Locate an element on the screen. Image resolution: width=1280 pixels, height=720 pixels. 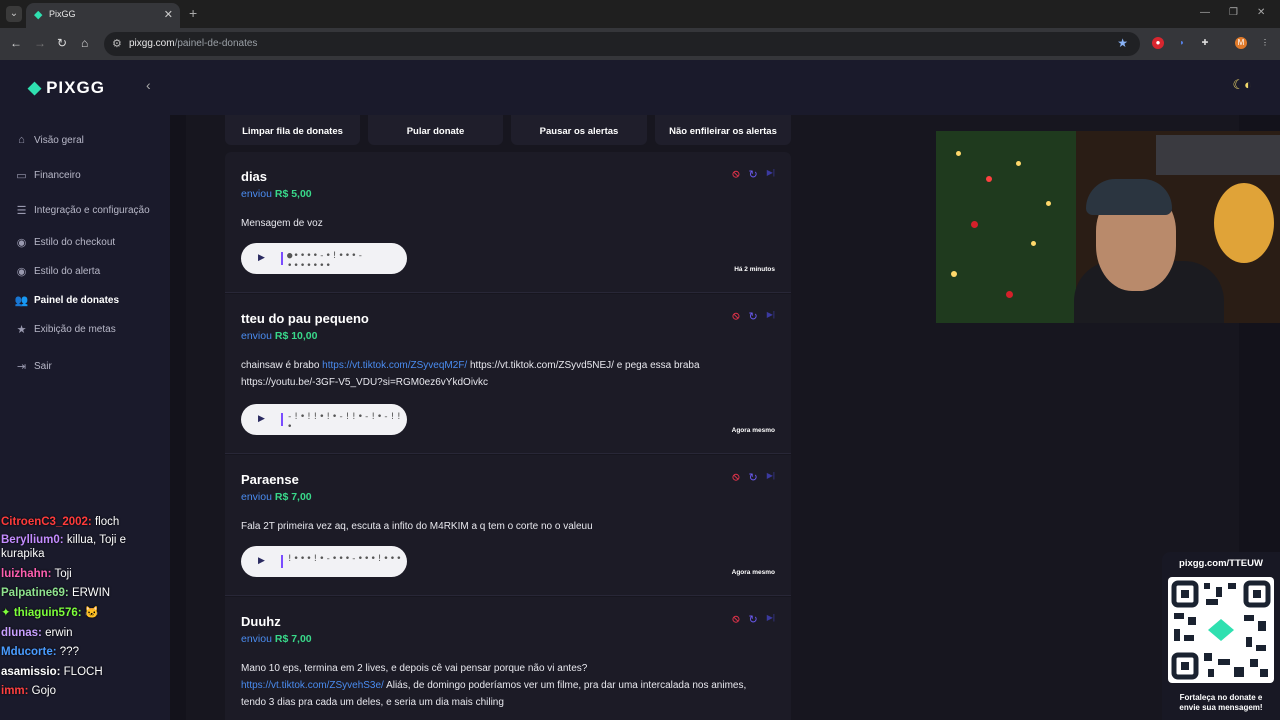
back-icon: ← is located at coordinates (16, 43).